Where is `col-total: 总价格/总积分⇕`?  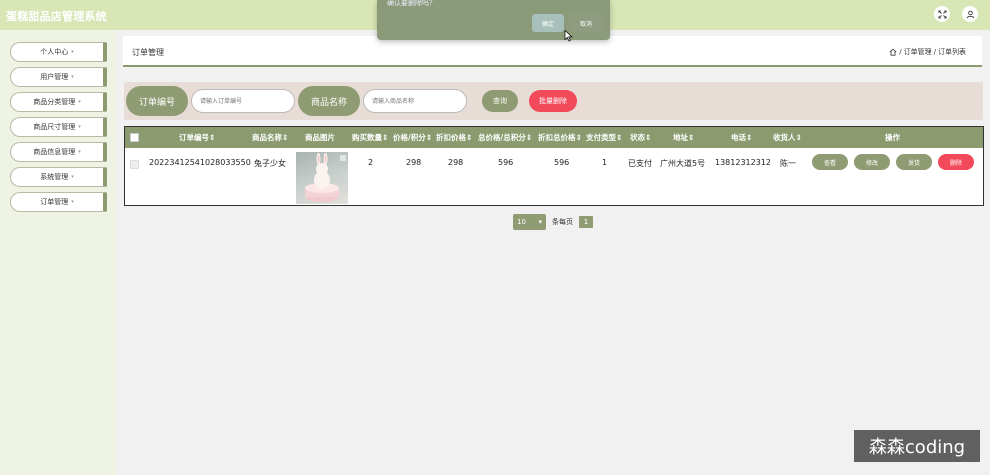 col-total: 总价格/总积分⇕ is located at coordinates (505, 137).